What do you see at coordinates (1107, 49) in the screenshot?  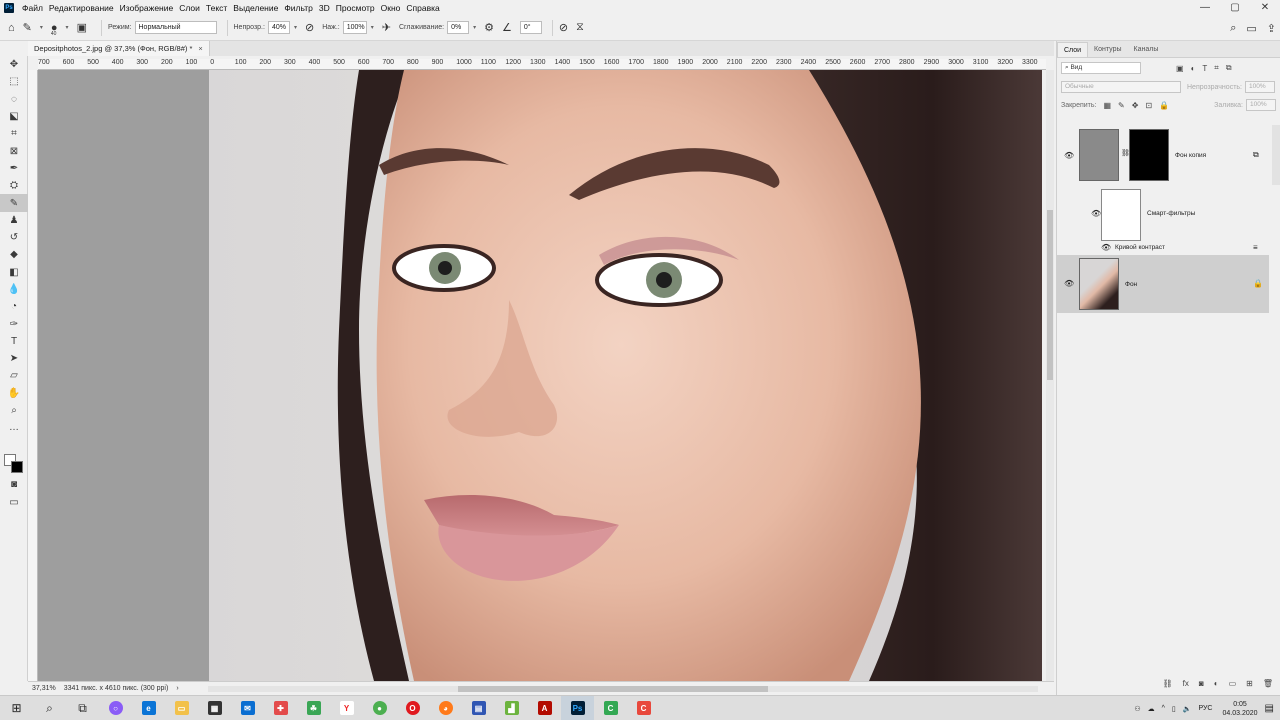 I see `tab-paths: Контуры` at bounding box center [1107, 49].